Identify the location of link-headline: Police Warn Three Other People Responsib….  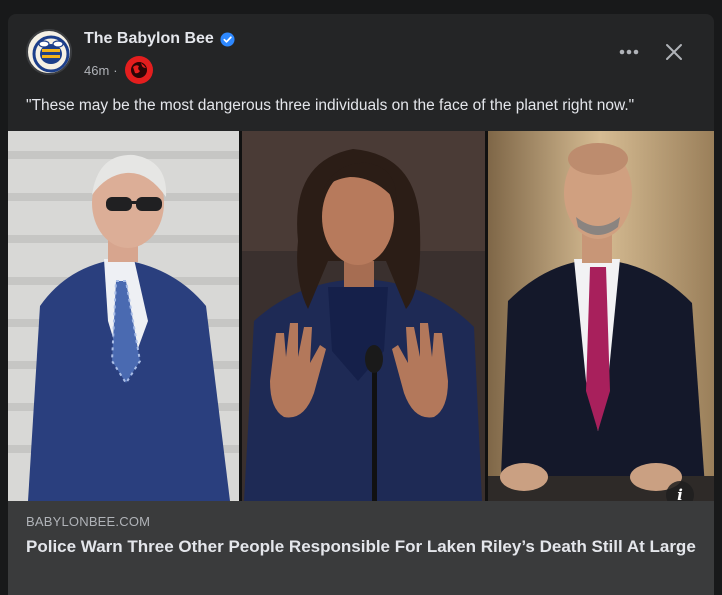
(361, 547).